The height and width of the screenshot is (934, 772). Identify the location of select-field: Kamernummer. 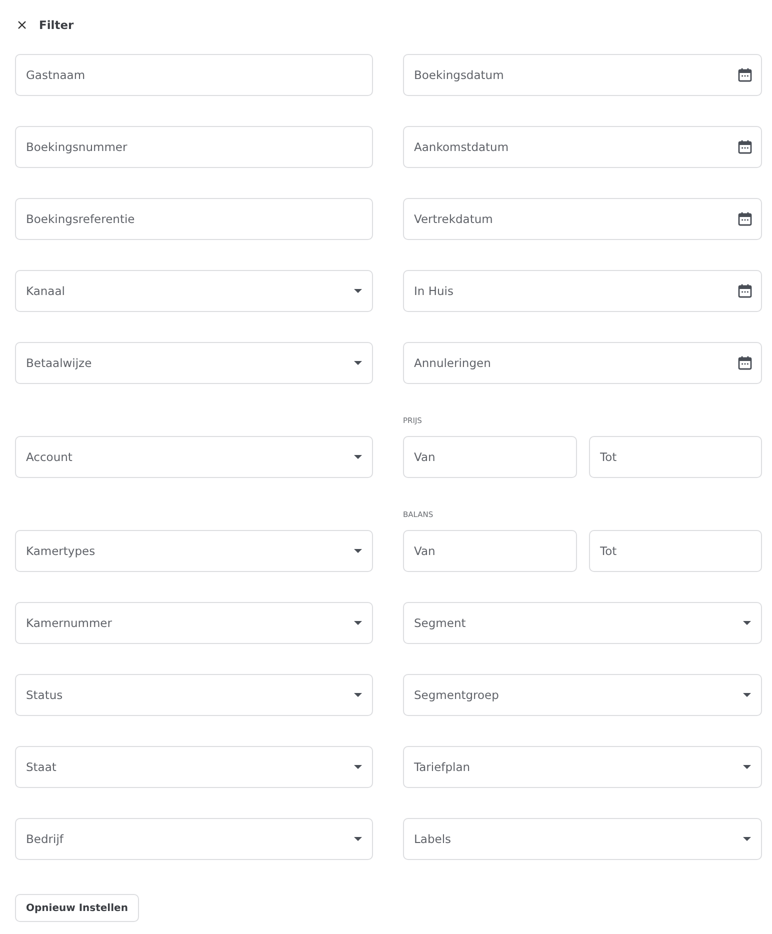
(194, 623).